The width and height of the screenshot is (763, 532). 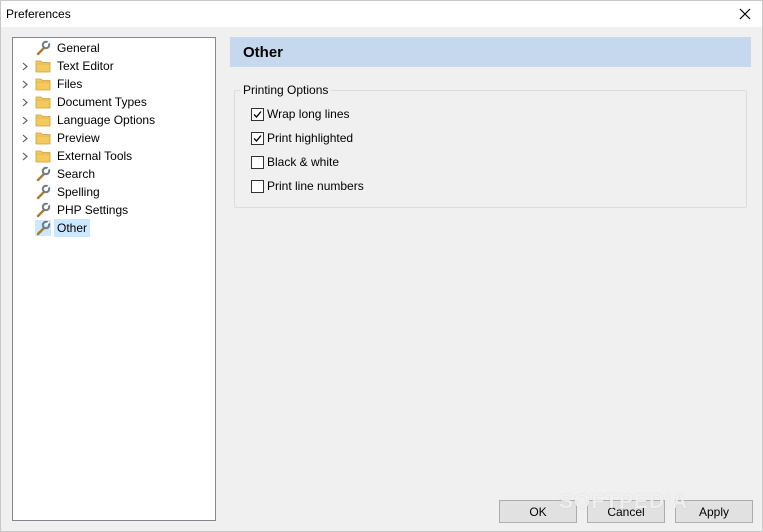 What do you see at coordinates (624, 501) in the screenshot?
I see `watermark: SOFTPEDIA` at bounding box center [624, 501].